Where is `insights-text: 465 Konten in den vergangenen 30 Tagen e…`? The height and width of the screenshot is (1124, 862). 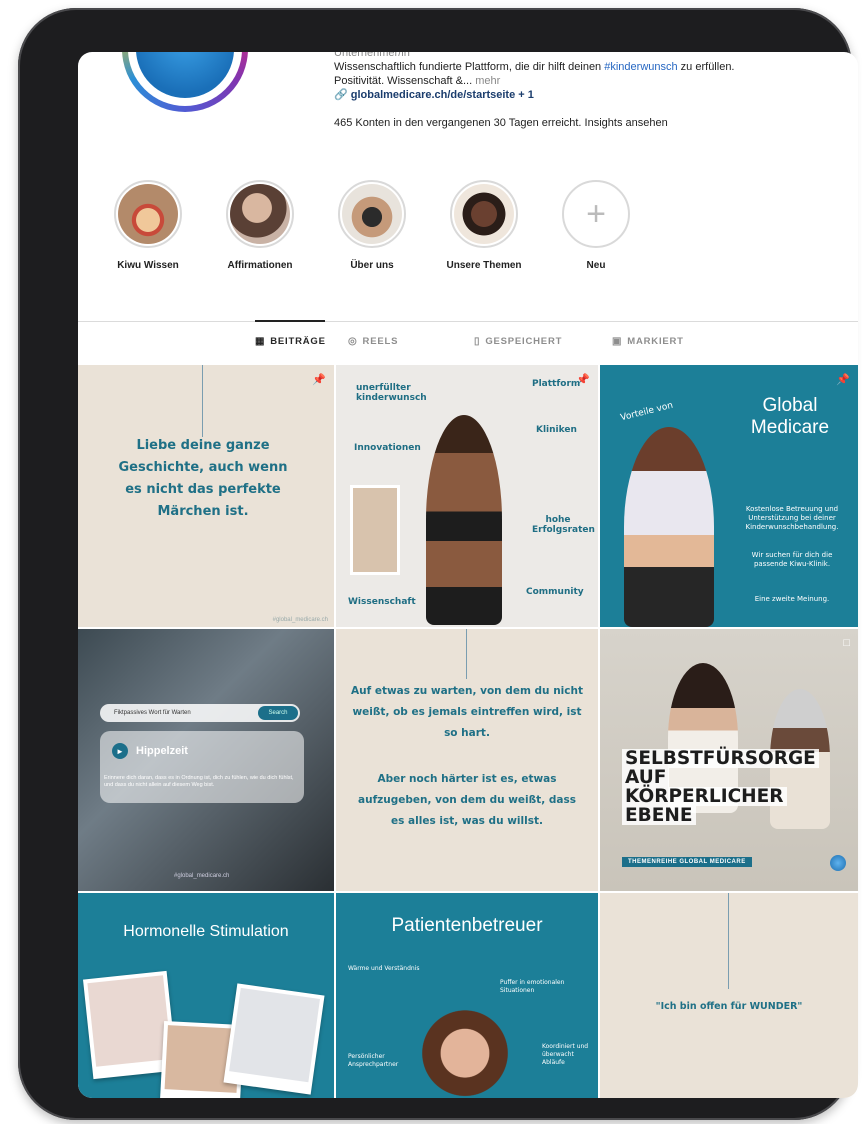 insights-text: 465 Konten in den vergangenen 30 Tagen e… is located at coordinates (584, 123).